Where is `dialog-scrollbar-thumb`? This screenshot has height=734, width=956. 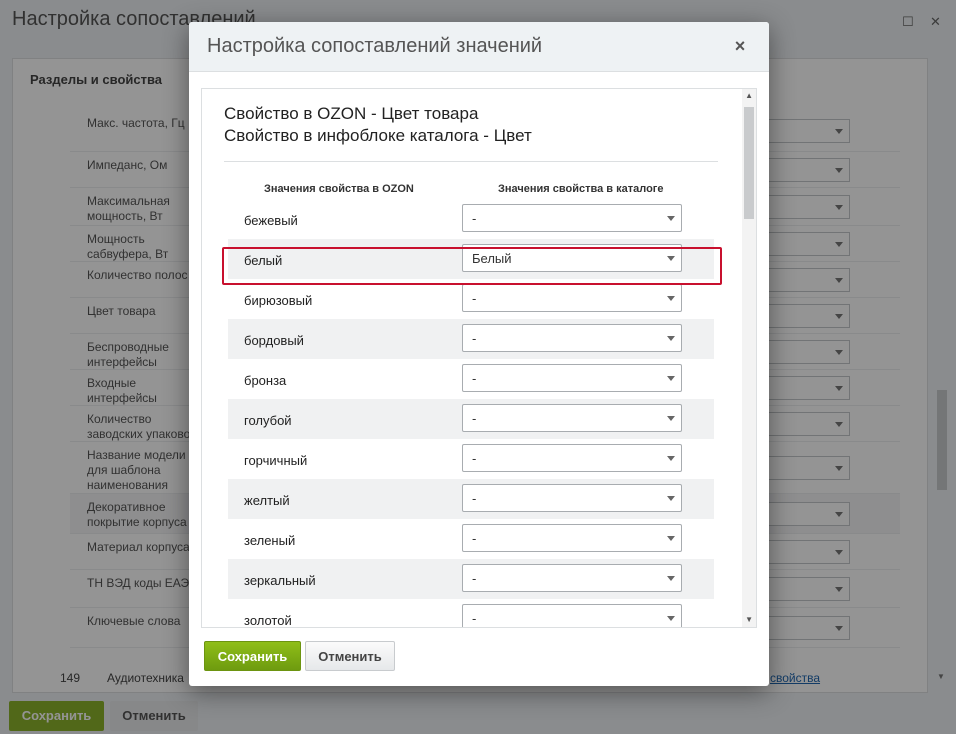 dialog-scrollbar-thumb is located at coordinates (749, 163).